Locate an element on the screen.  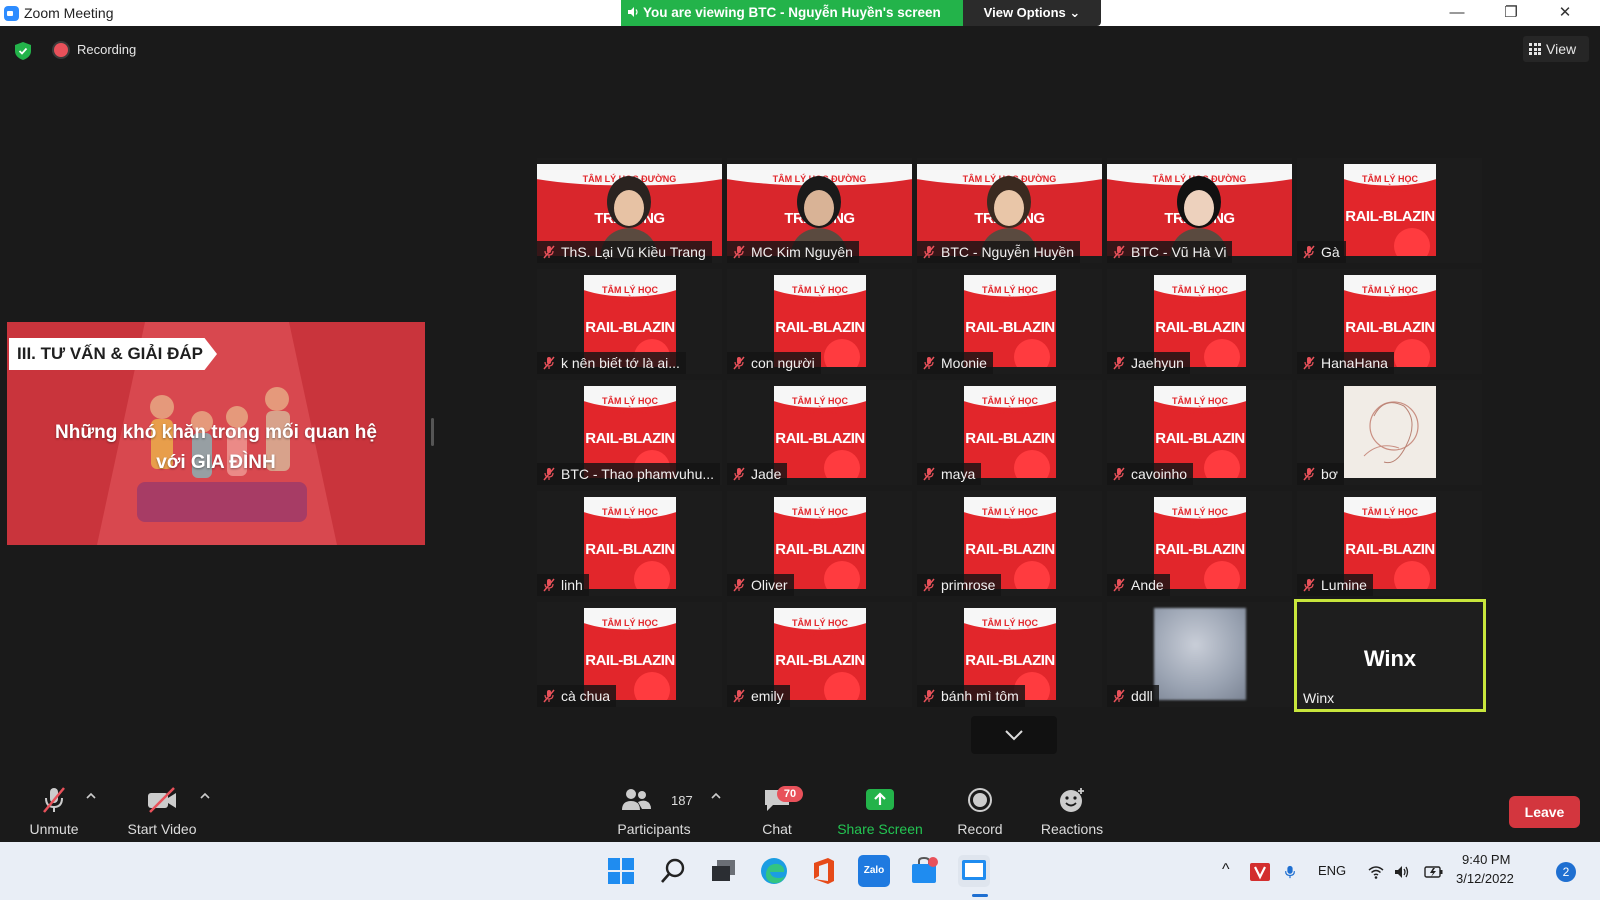
view-options-button: View Options ⌄ is located at coordinates (1032, 13).